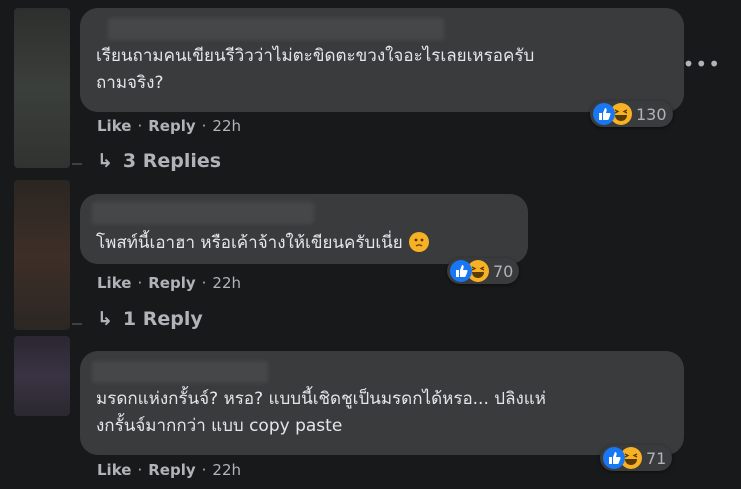 The image size is (741, 489). Describe the element at coordinates (656, 458) in the screenshot. I see `reaction-count: 71` at that location.